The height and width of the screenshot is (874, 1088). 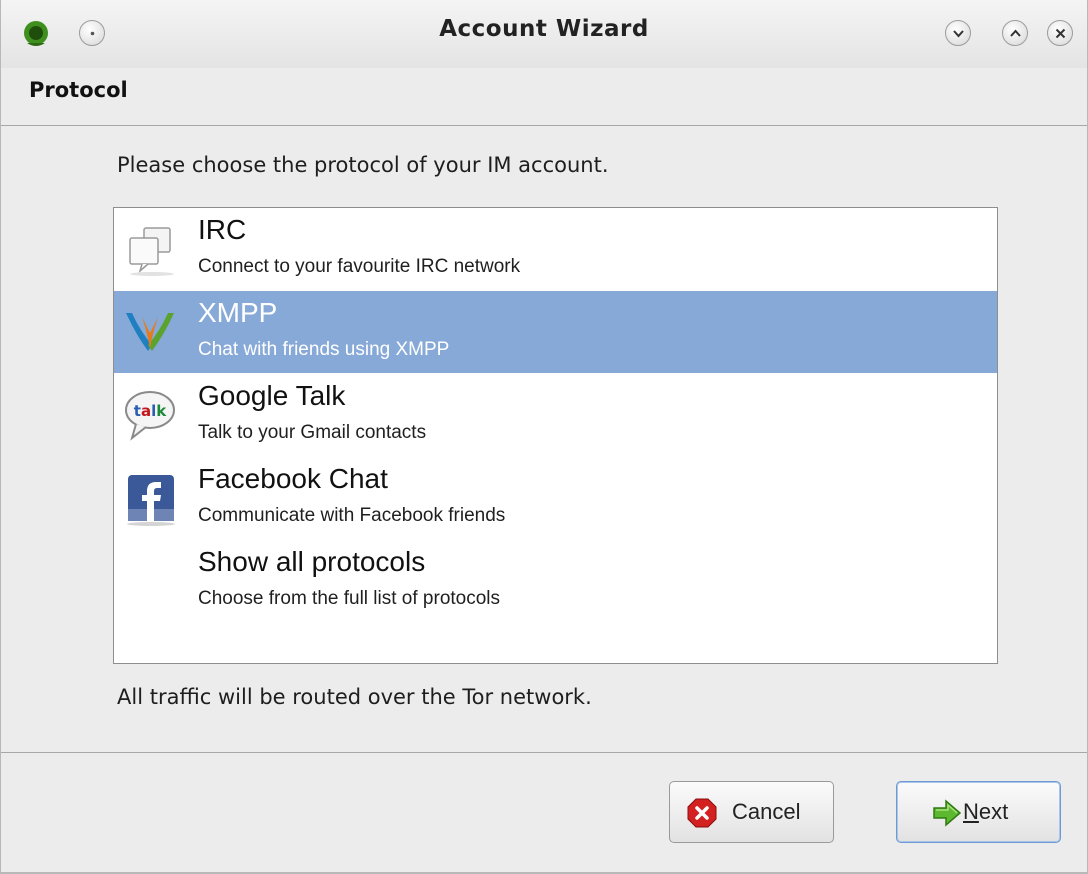 What do you see at coordinates (702, 813) in the screenshot?
I see `cancel-icon` at bounding box center [702, 813].